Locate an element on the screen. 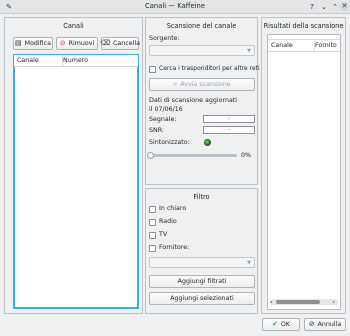 The width and height of the screenshot is (350, 336). ok-button: ✔ OK is located at coordinates (281, 324).